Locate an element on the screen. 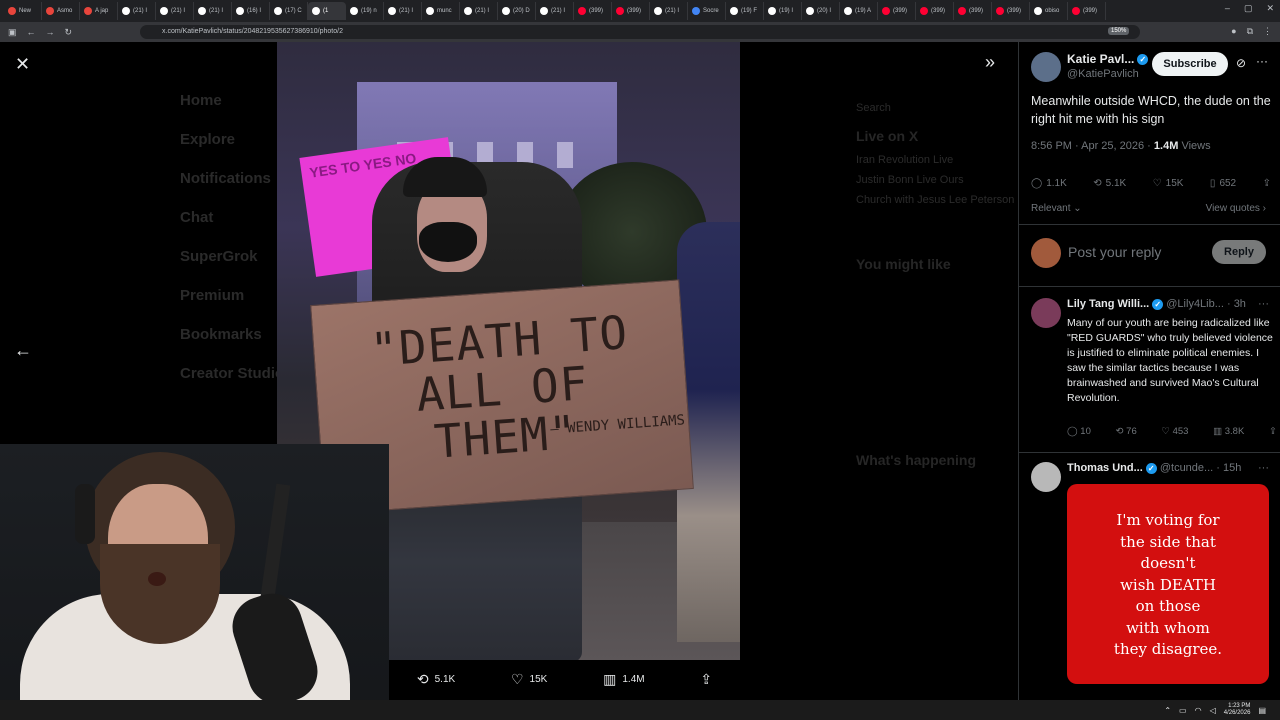 This screenshot has height=720, width=1280. tweet-timestamp: 8:56 PM · Apr 25, 2026 · is located at coordinates (1091, 146).